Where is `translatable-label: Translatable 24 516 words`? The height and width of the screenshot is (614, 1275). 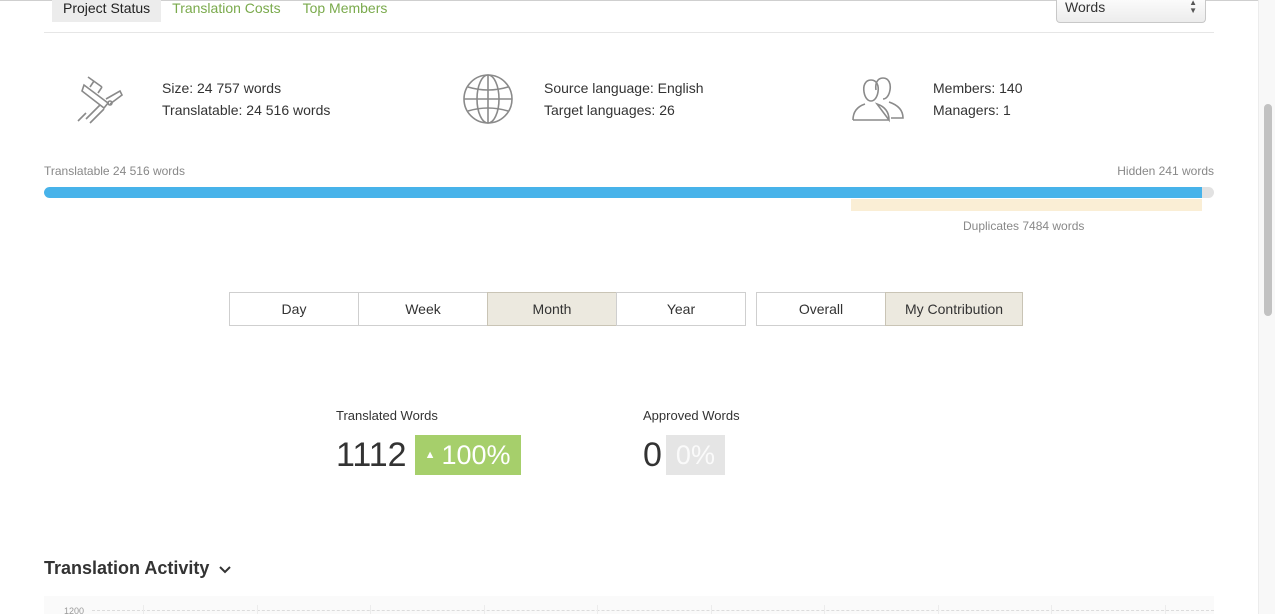 translatable-label: Translatable 24 516 words is located at coordinates (114, 171).